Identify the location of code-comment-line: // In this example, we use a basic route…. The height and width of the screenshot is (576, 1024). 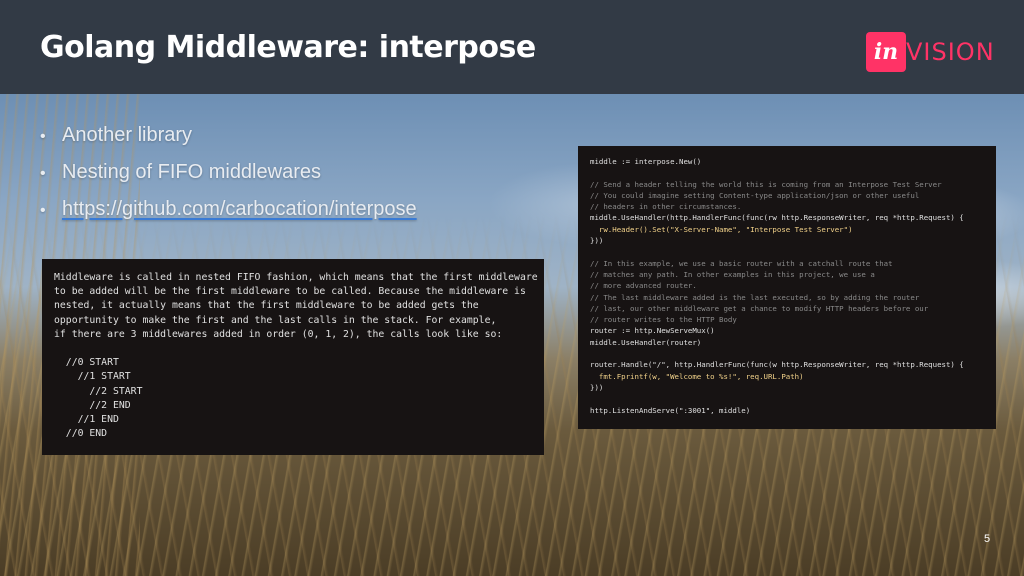
(741, 263).